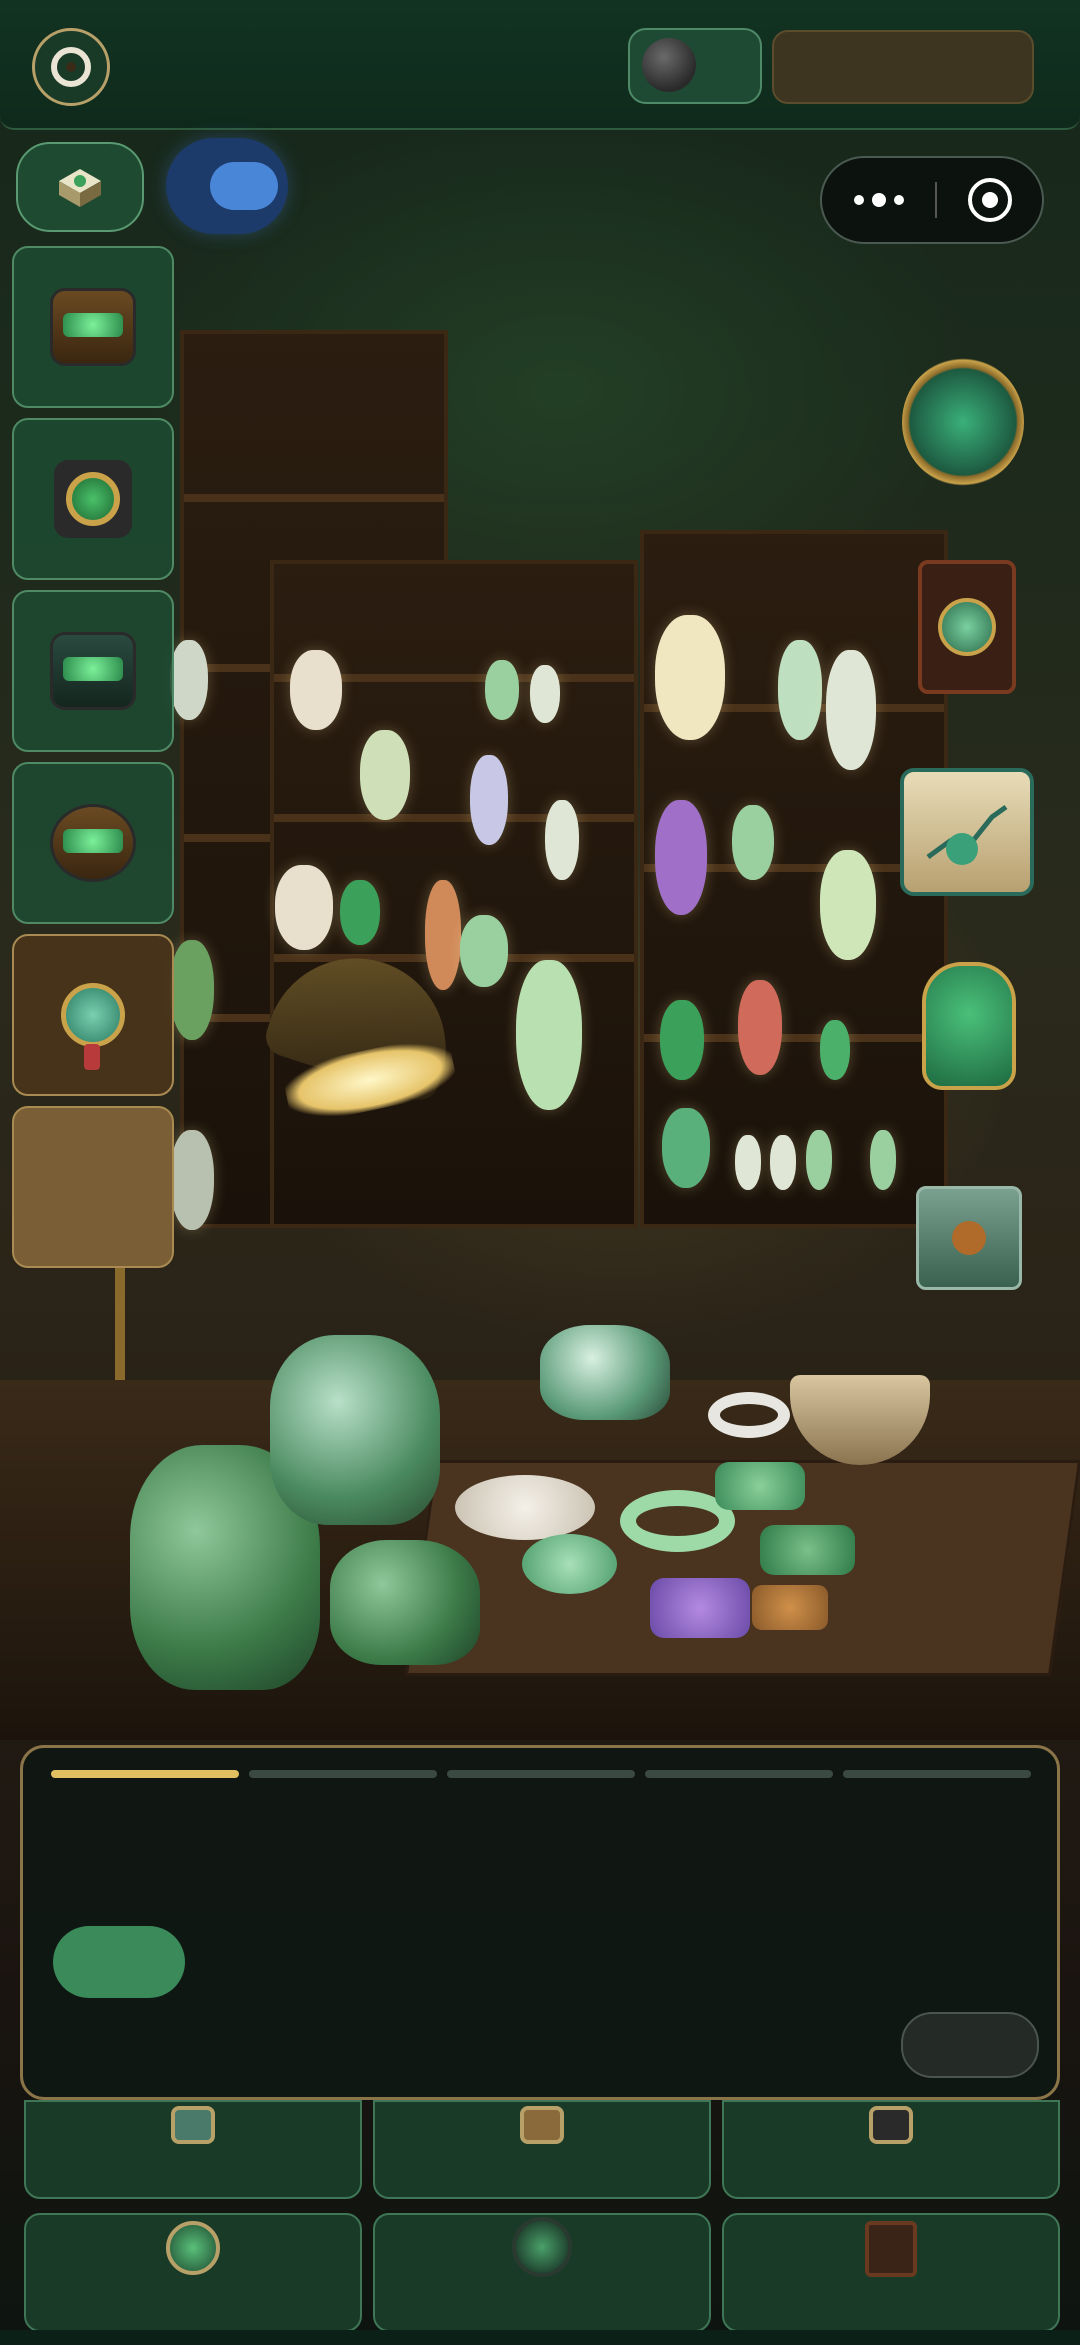  Describe the element at coordinates (540, 65) in the screenshot. I see `top-bar` at that location.